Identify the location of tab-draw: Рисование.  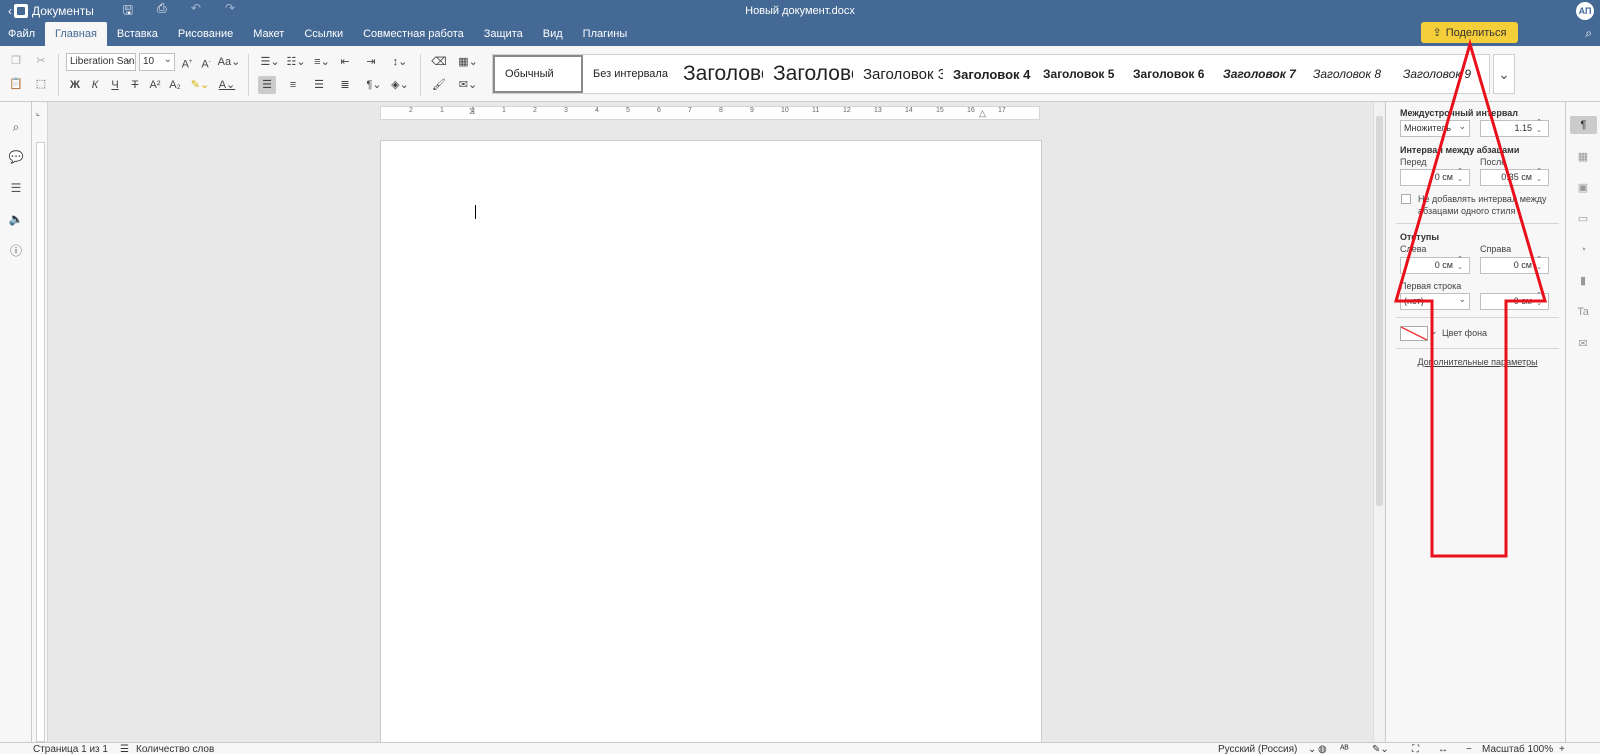
(205, 34).